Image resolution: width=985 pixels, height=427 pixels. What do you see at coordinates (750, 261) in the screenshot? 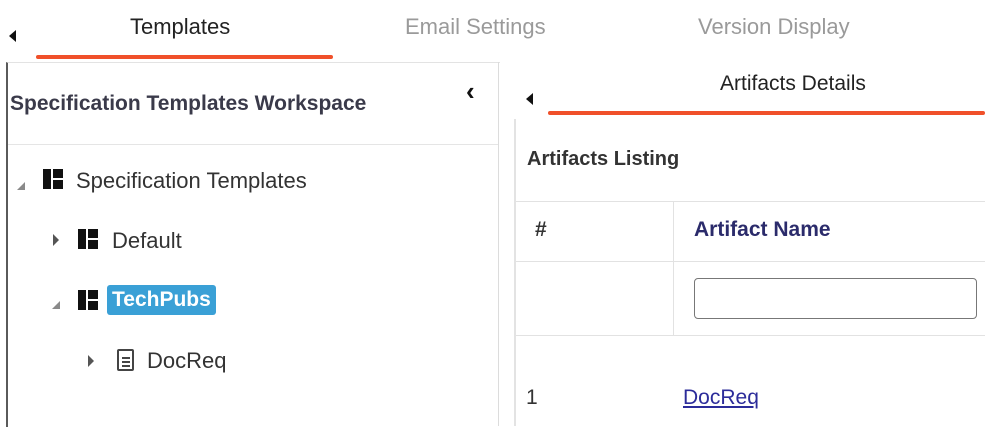
I see `table-header-bottom-border` at bounding box center [750, 261].